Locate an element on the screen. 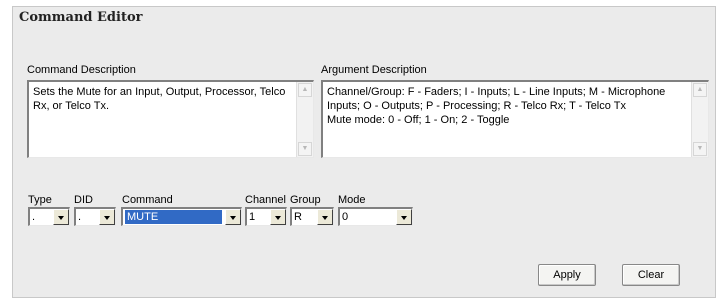  channel-select: 1 is located at coordinates (266, 216).